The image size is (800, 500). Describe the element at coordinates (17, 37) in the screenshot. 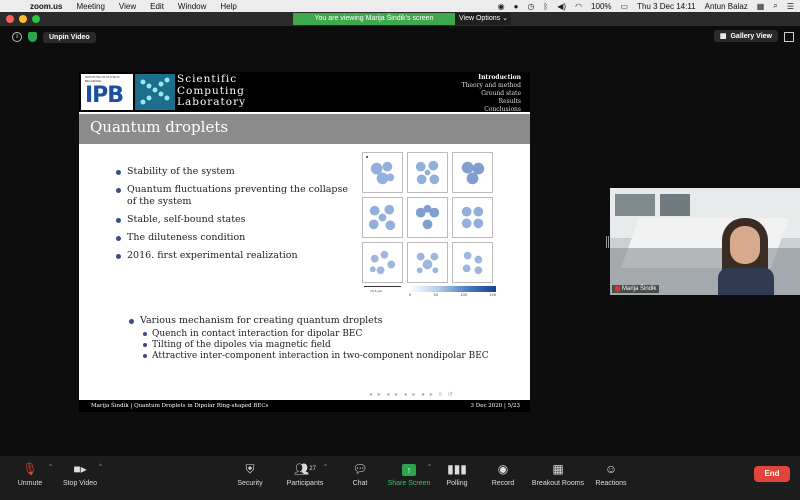

I see `info-icon: i` at that location.